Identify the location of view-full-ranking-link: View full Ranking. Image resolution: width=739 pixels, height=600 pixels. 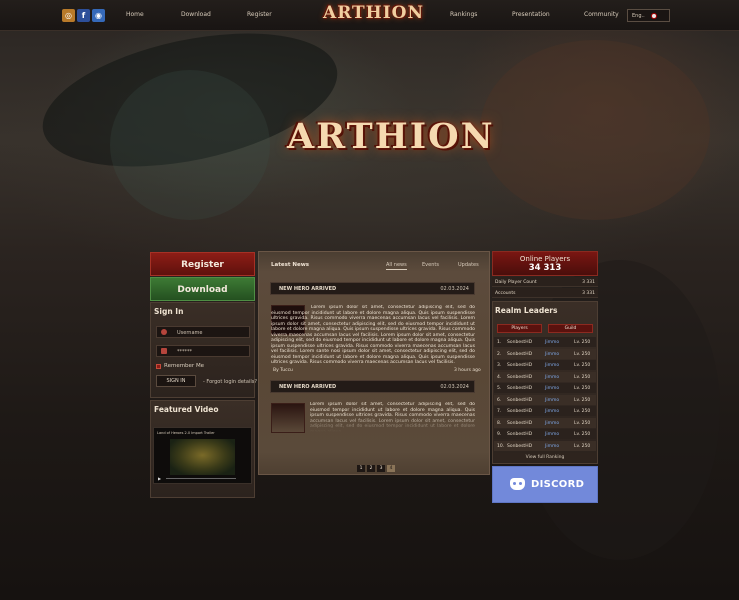
(545, 457).